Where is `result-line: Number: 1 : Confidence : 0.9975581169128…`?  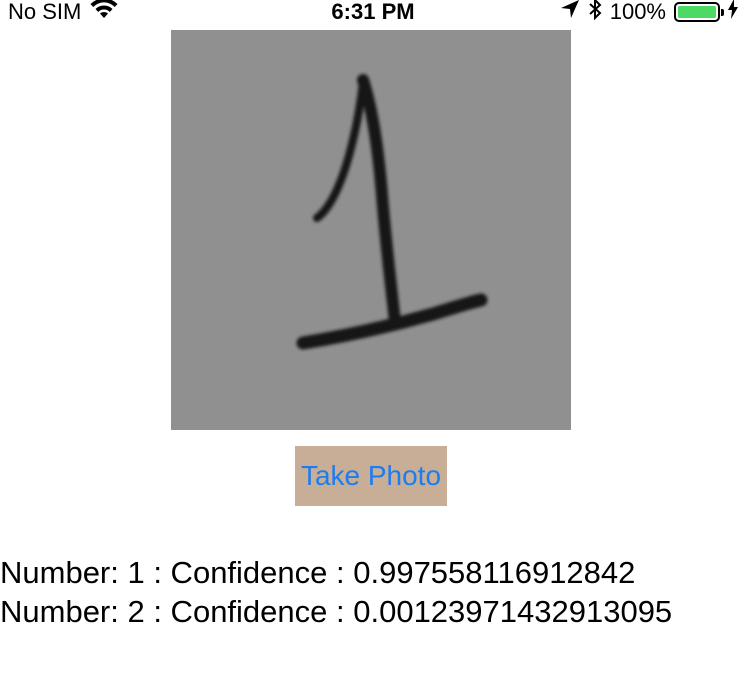 result-line: Number: 1 : Confidence : 0.9975581169128… is located at coordinates (318, 572).